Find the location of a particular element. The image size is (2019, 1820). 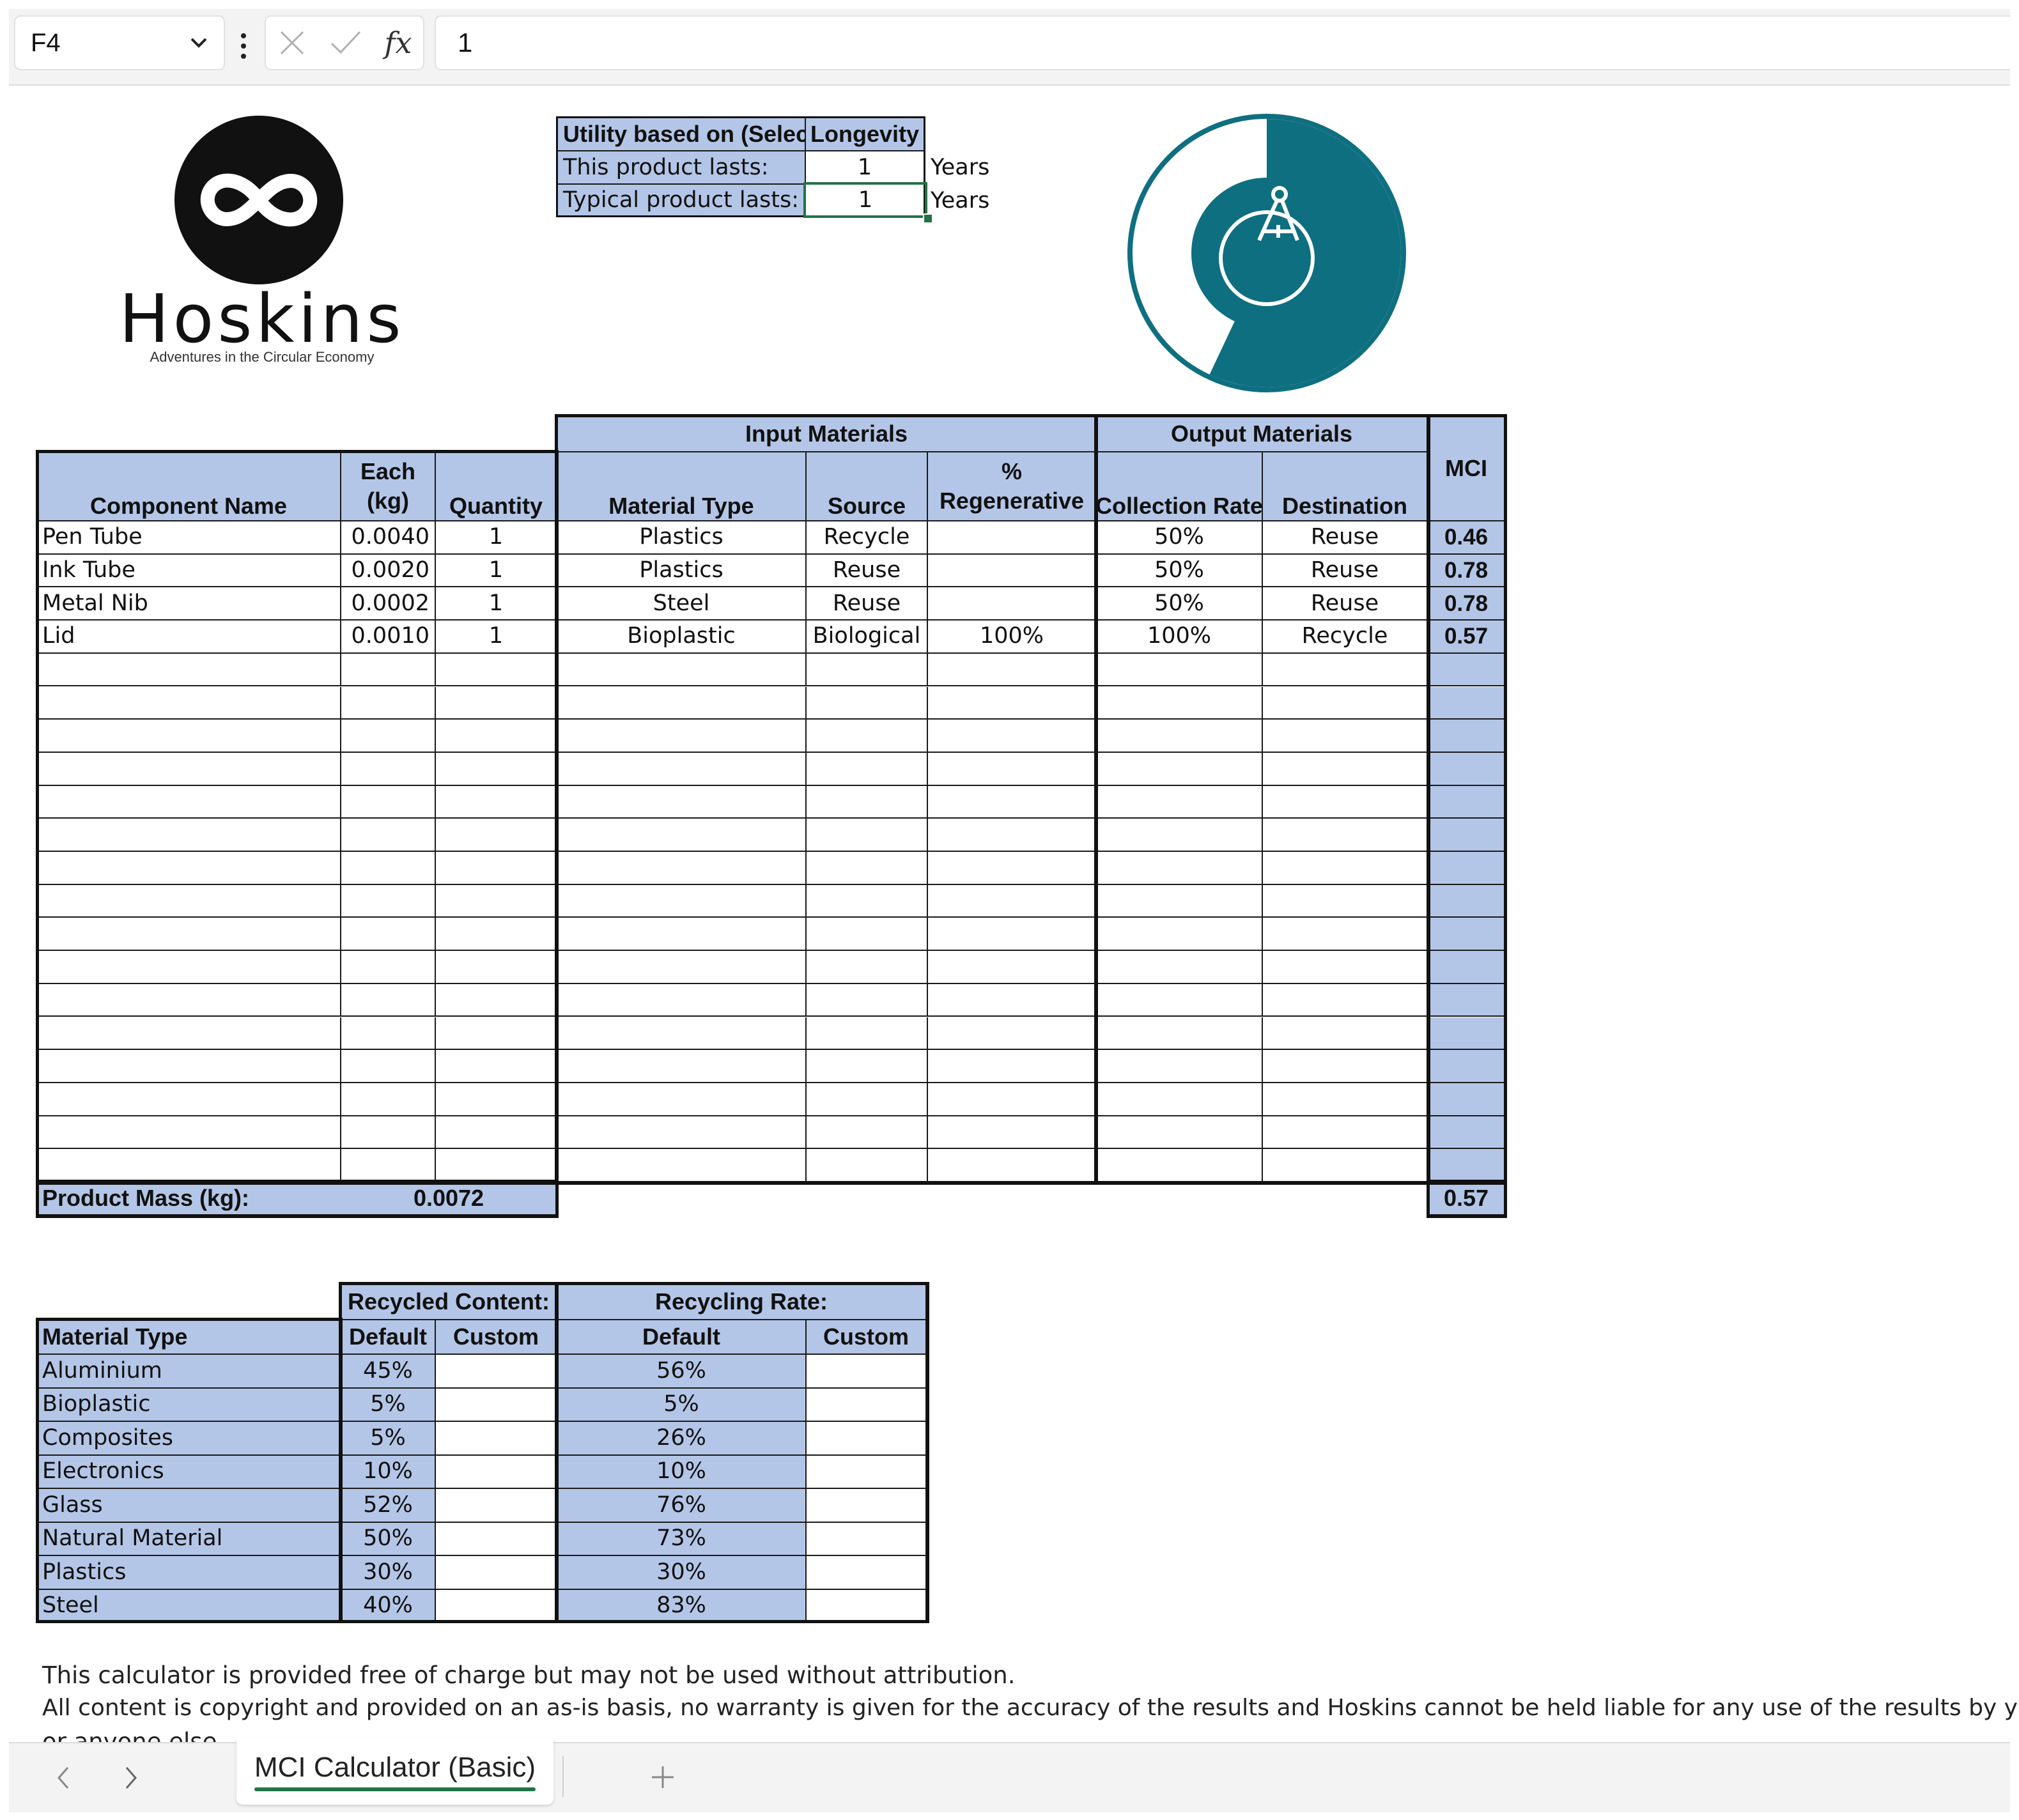

name-box: F4 is located at coordinates (119, 42).